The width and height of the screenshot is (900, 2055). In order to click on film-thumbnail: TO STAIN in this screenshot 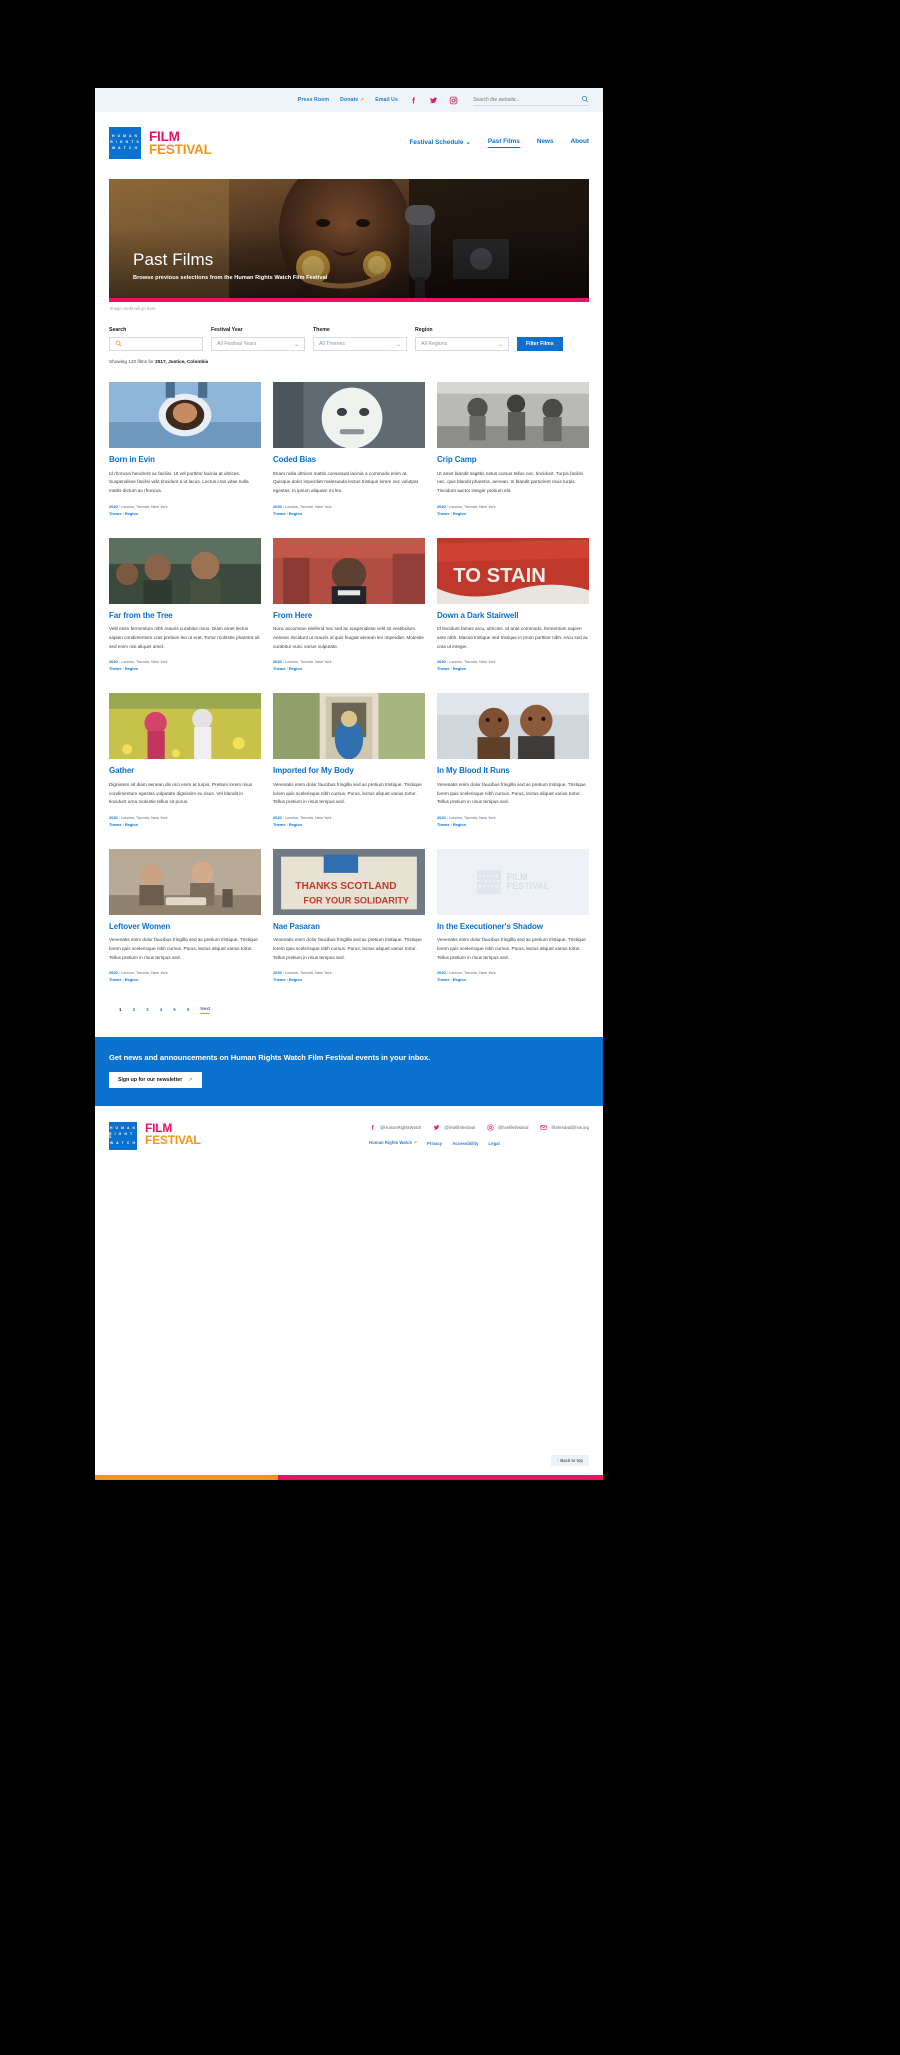, I will do `click(513, 570)`.